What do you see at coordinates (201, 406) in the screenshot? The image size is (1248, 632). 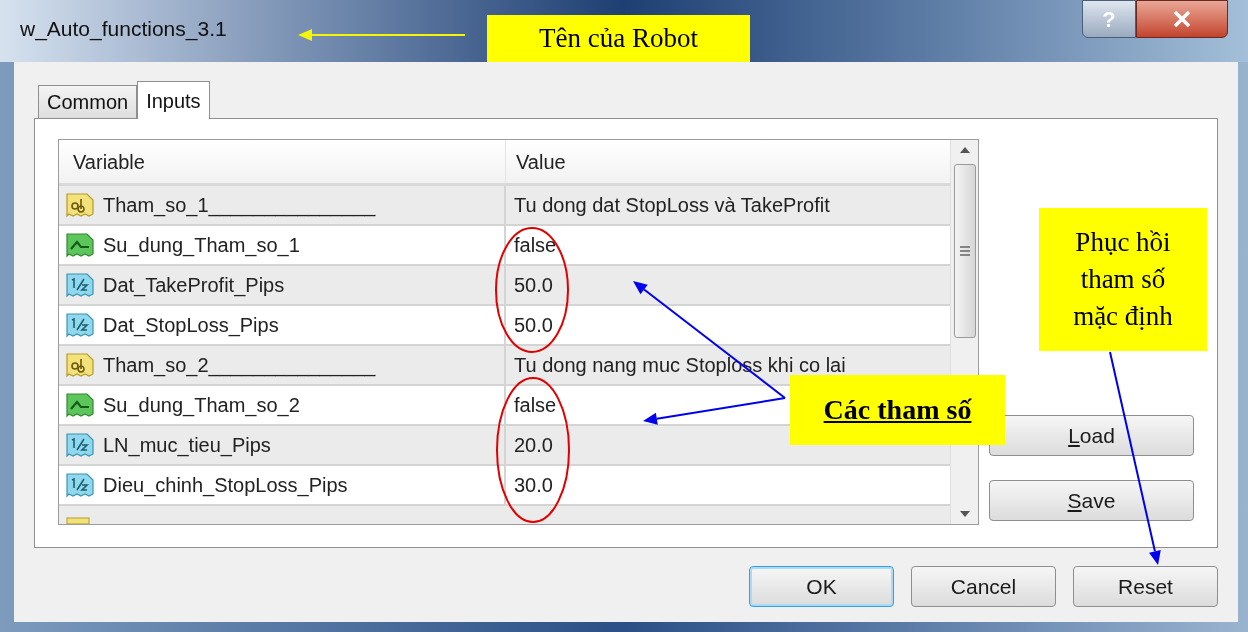 I see `variable-name: Su_dung_Tham_so_2` at bounding box center [201, 406].